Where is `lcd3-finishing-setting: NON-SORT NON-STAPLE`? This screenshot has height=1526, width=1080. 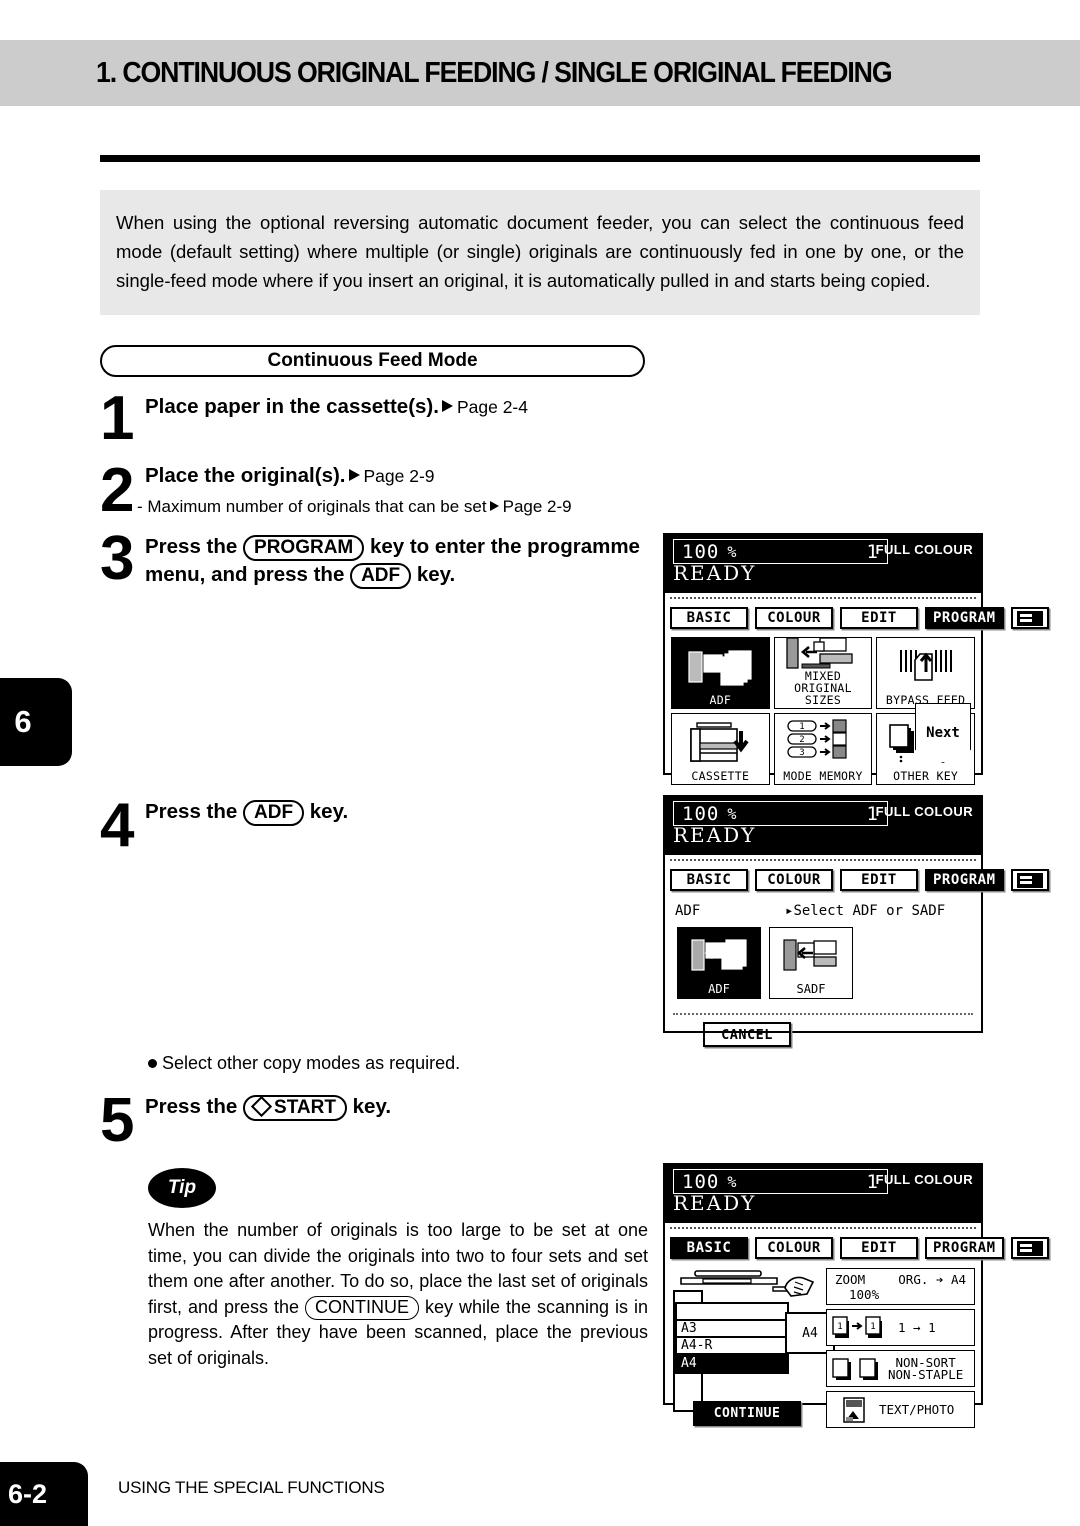
lcd3-finishing-setting: NON-SORT NON-STAPLE is located at coordinates (900, 1368).